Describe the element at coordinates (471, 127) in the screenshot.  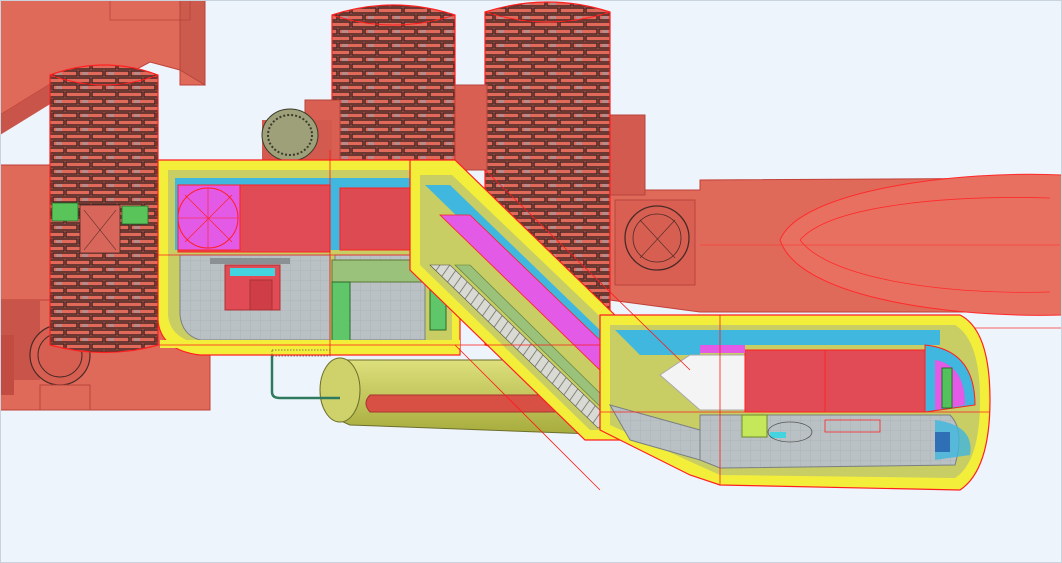
I see `connector-block` at that location.